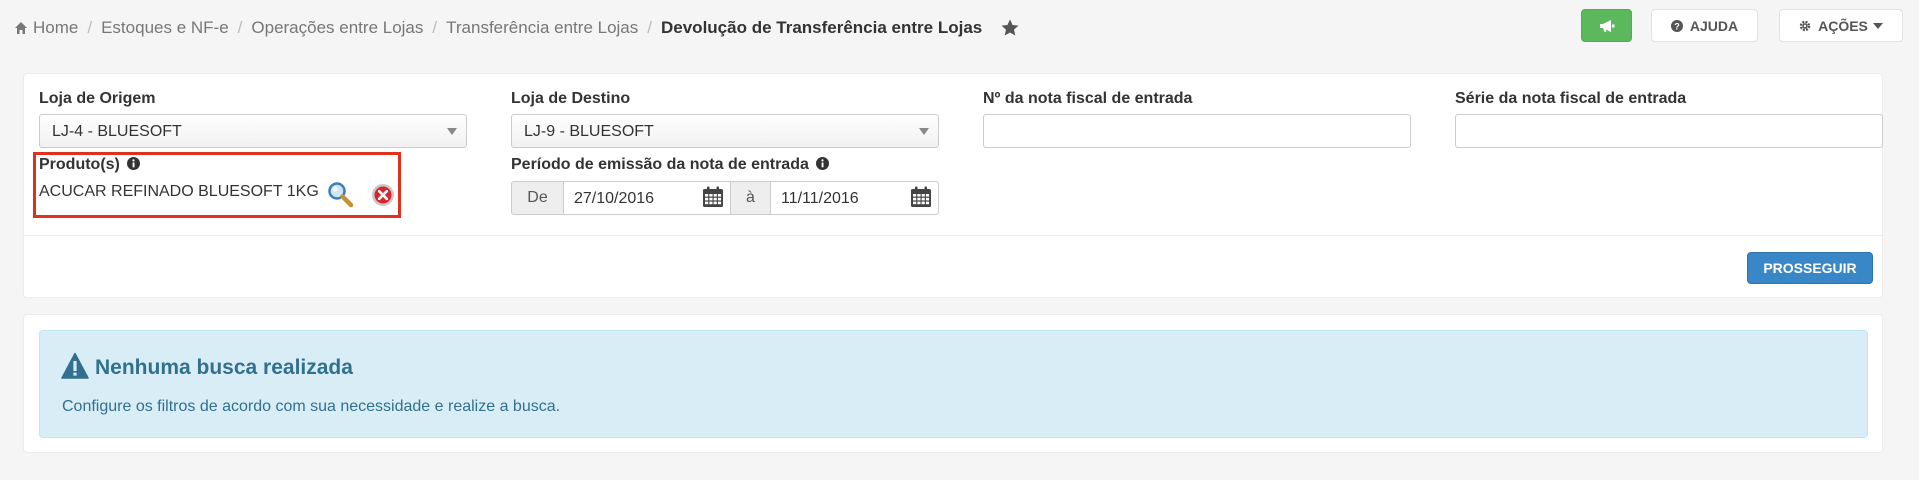 This screenshot has width=1919, height=480. I want to click on products-label-text: Produto(s), so click(79, 164).